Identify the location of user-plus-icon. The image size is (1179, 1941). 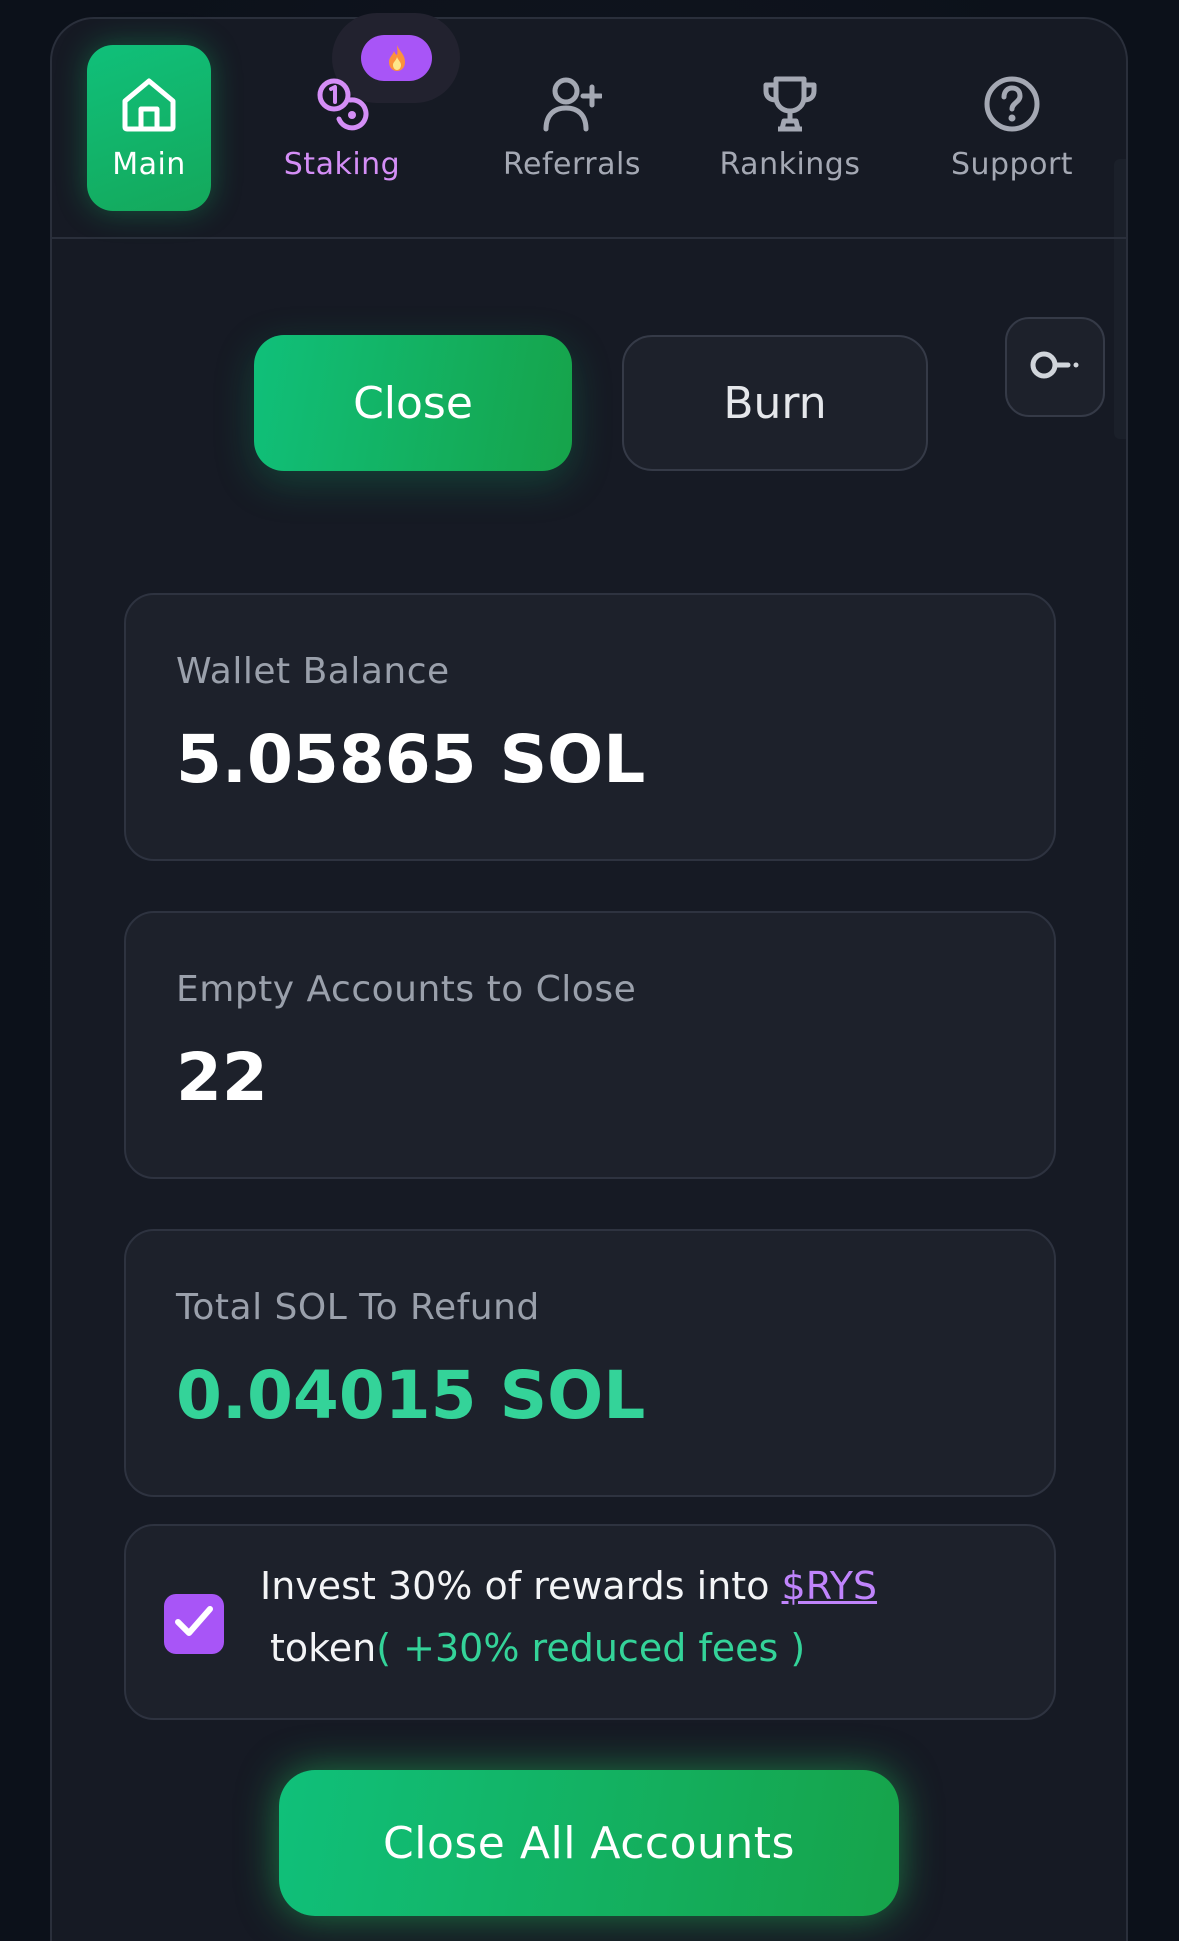
(572, 111).